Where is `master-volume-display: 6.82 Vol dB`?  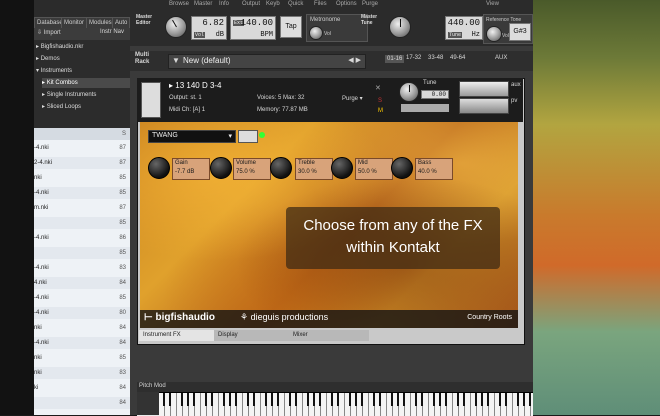
master-volume-display: 6.82 Vol dB is located at coordinates (209, 28).